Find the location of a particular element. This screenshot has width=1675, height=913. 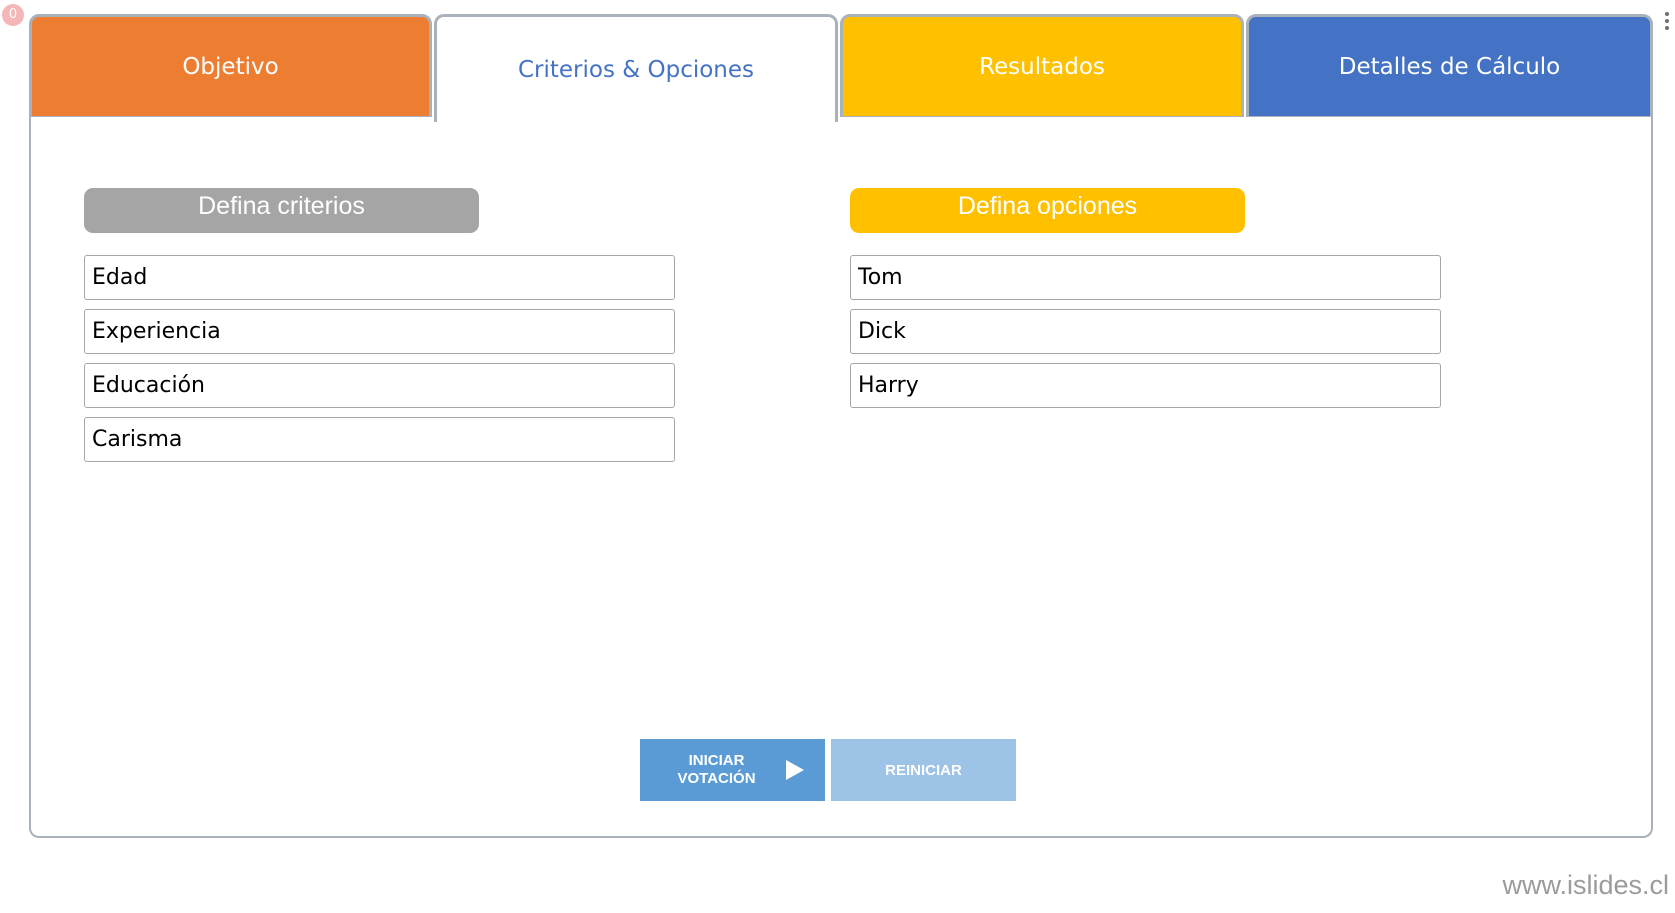

notification-badge: 0 is located at coordinates (13, 15).